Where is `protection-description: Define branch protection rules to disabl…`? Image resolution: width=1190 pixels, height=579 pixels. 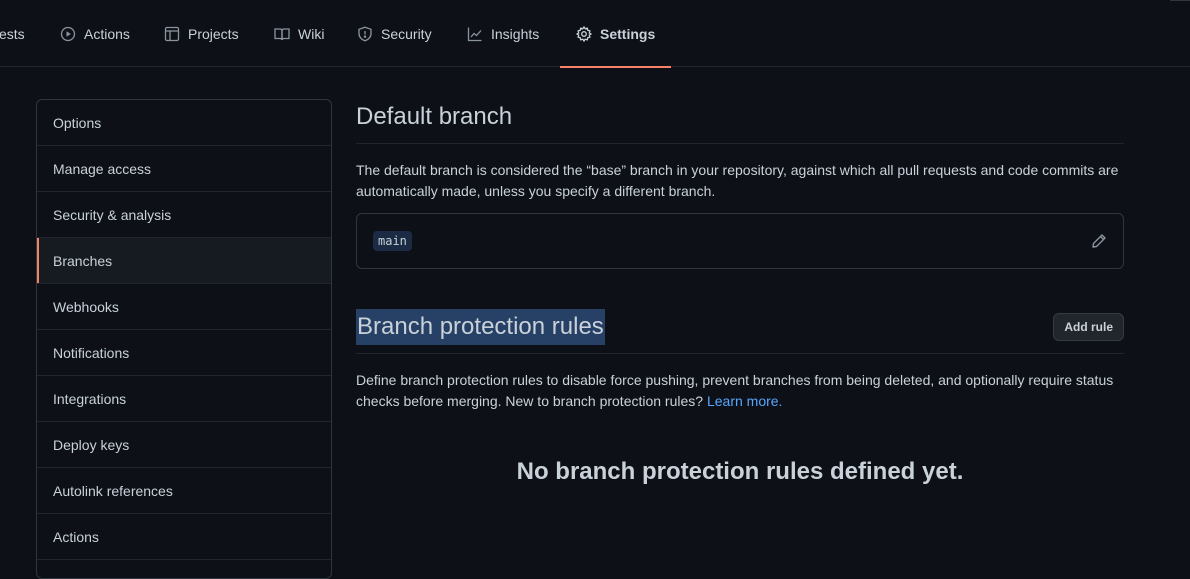
protection-description: Define branch protection rules to disabl… is located at coordinates (740, 391).